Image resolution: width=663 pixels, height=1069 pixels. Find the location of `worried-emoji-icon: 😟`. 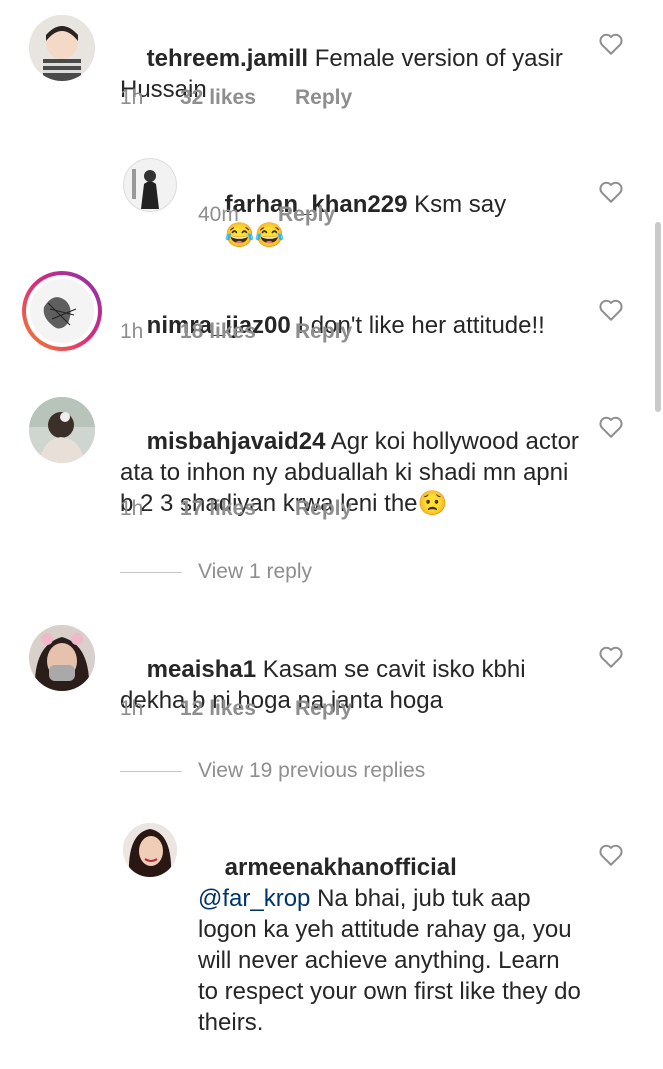

worried-emoji-icon: 😟 is located at coordinates (432, 503).